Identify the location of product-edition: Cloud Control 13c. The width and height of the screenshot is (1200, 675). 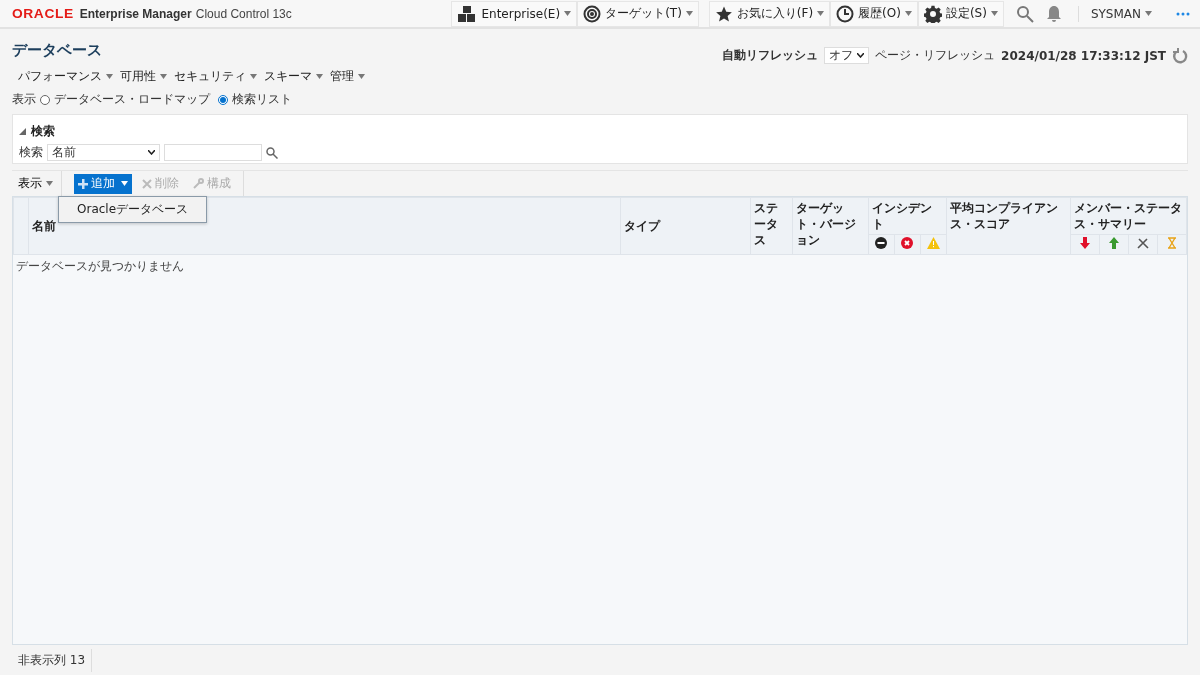
(243, 13).